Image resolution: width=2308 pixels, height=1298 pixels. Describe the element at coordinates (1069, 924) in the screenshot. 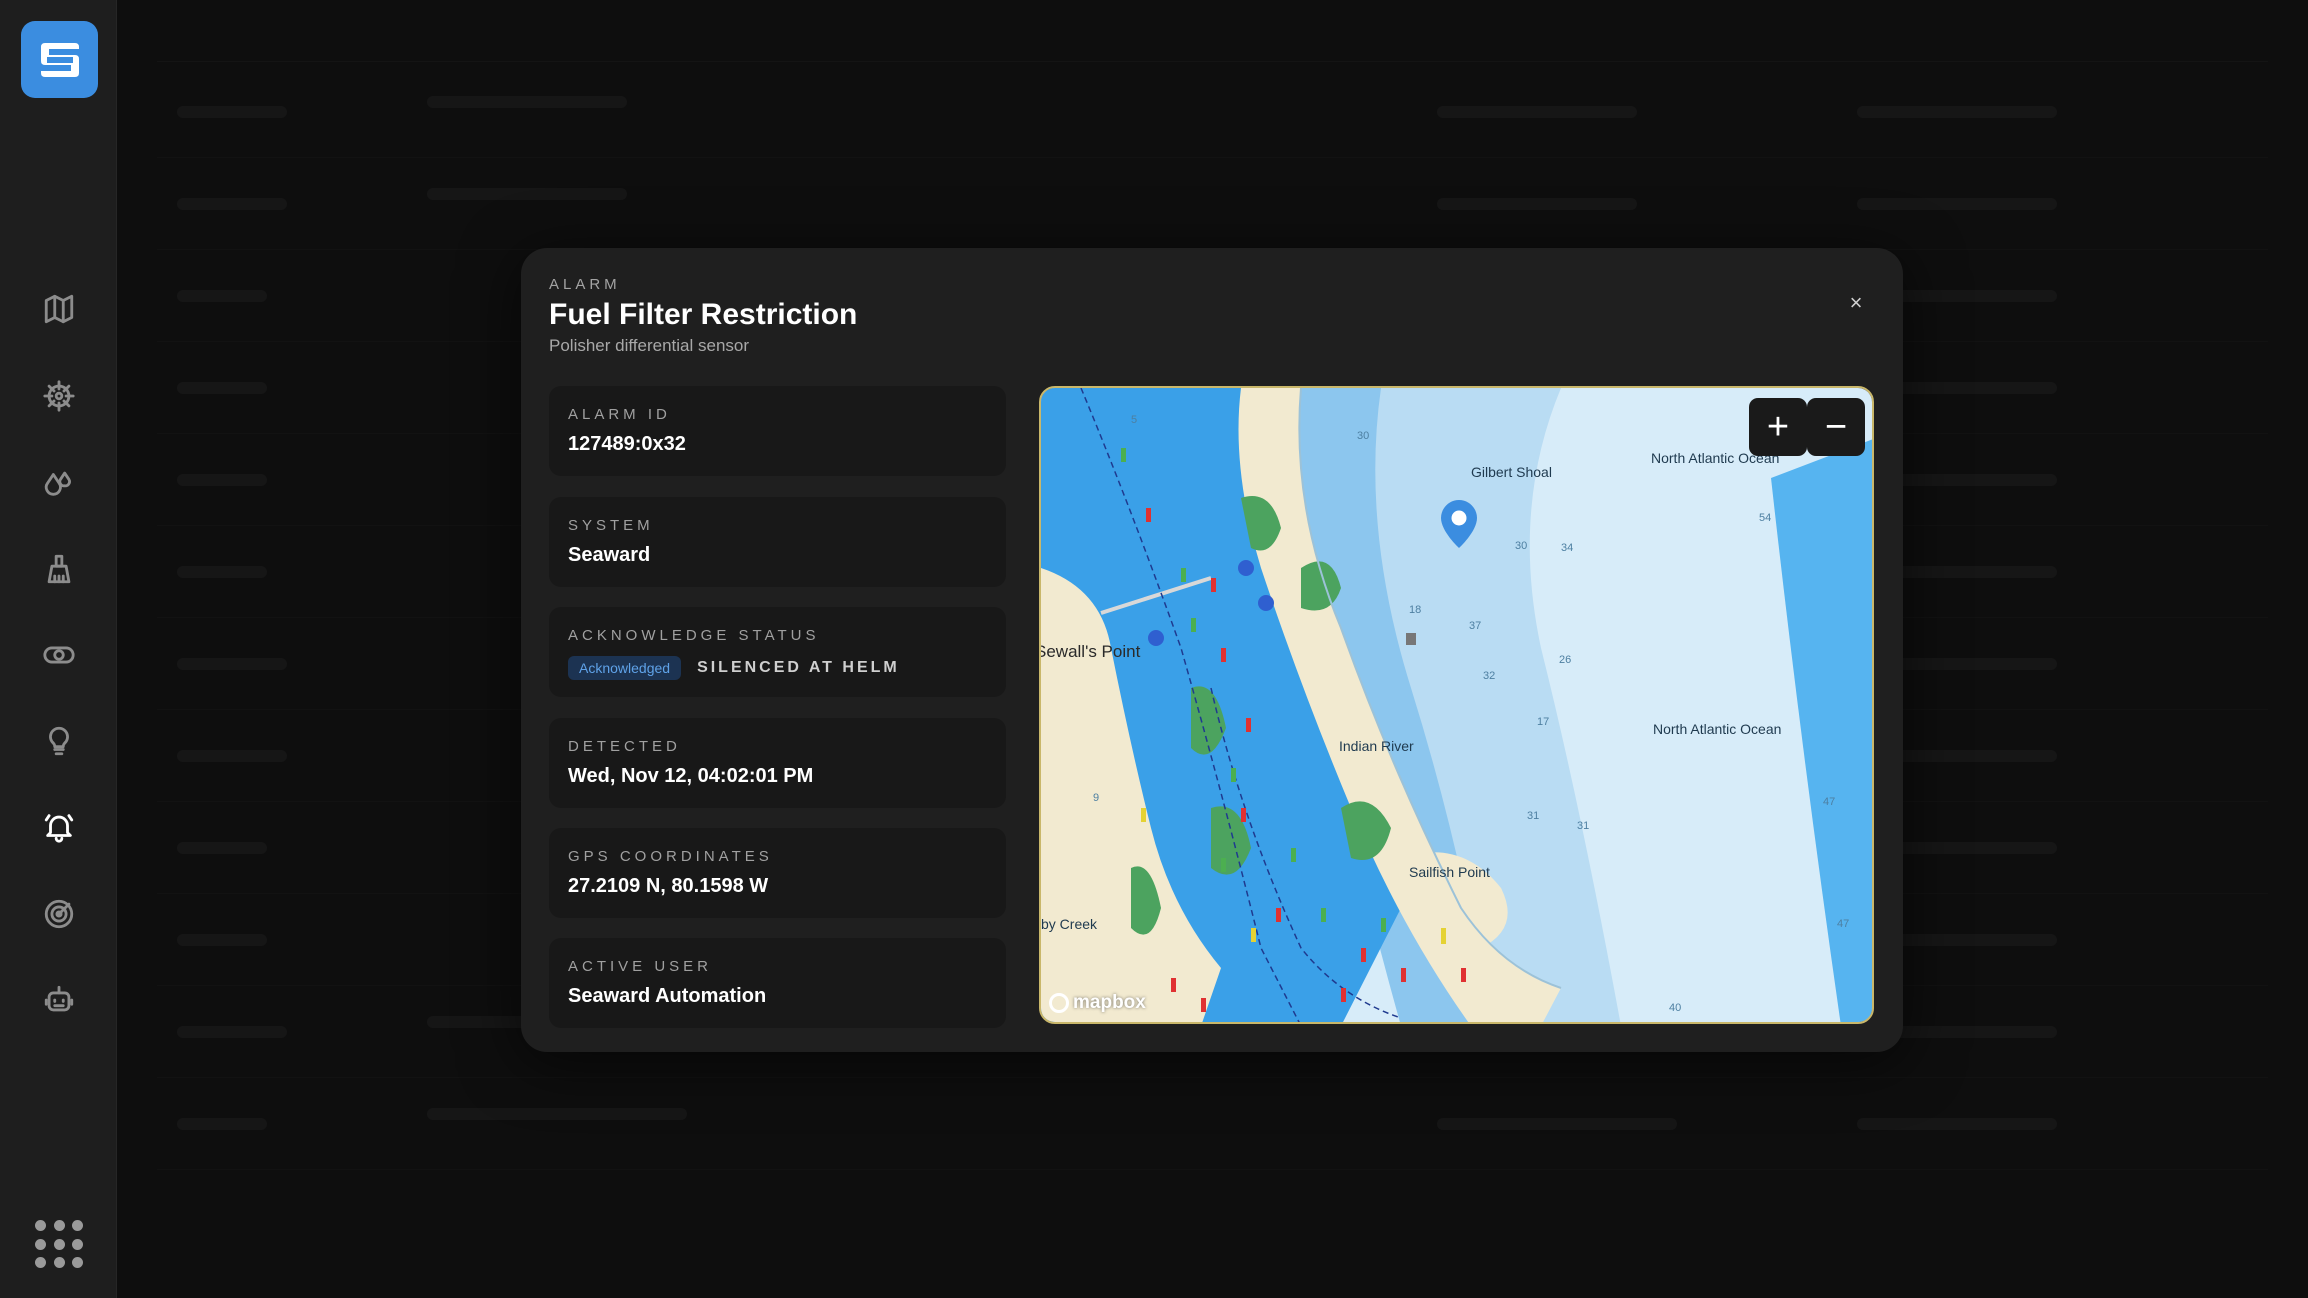

I see `map-label-creek: by Creek` at that location.